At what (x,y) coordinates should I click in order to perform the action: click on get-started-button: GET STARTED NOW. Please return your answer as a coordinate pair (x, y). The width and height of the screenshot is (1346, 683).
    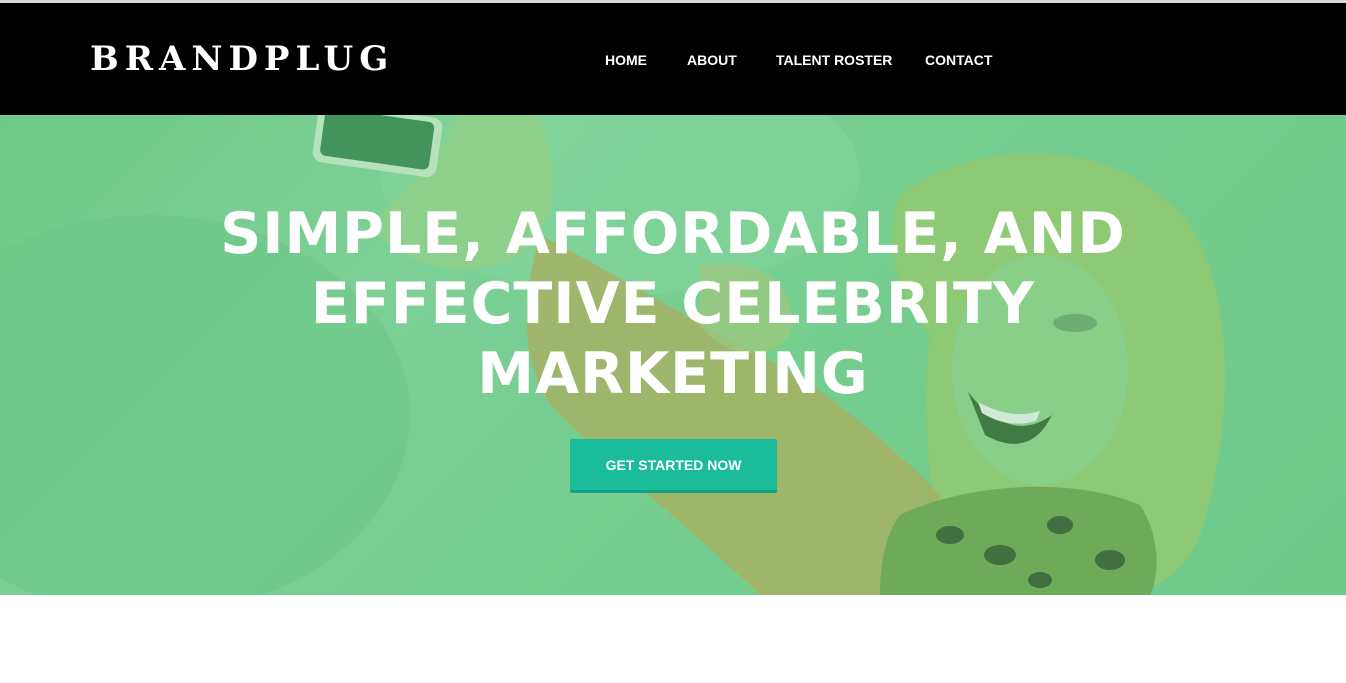
    Looking at the image, I should click on (673, 466).